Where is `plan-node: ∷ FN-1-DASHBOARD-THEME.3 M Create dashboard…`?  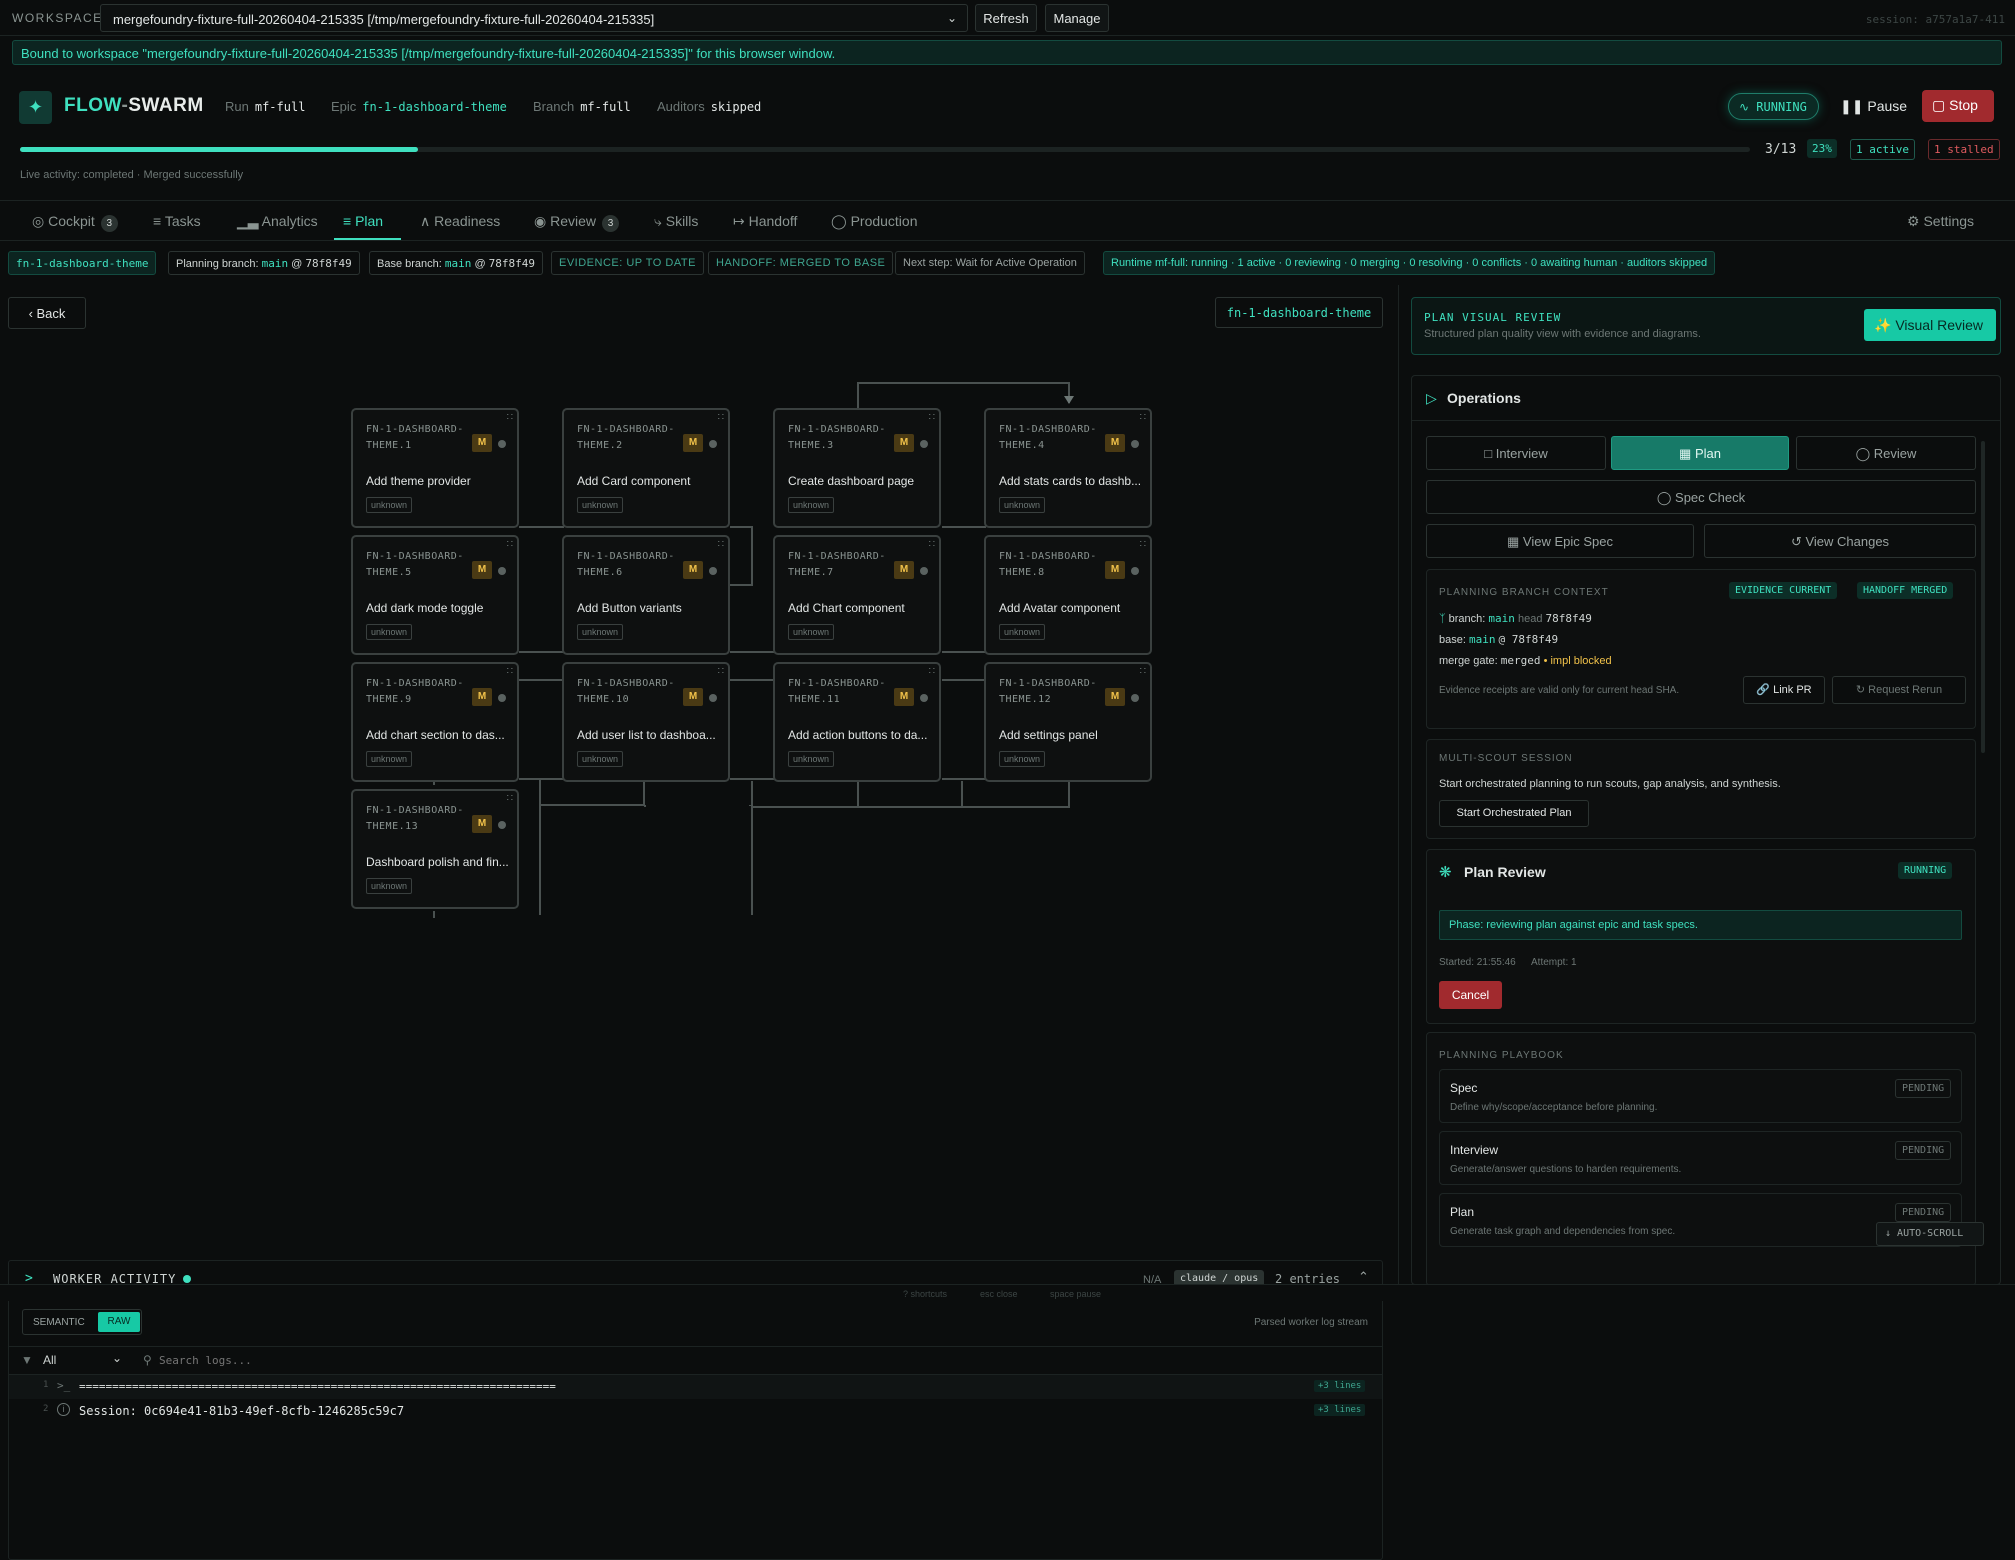 plan-node: ∷ FN-1-DASHBOARD-THEME.3 M Create dashboard… is located at coordinates (857, 468).